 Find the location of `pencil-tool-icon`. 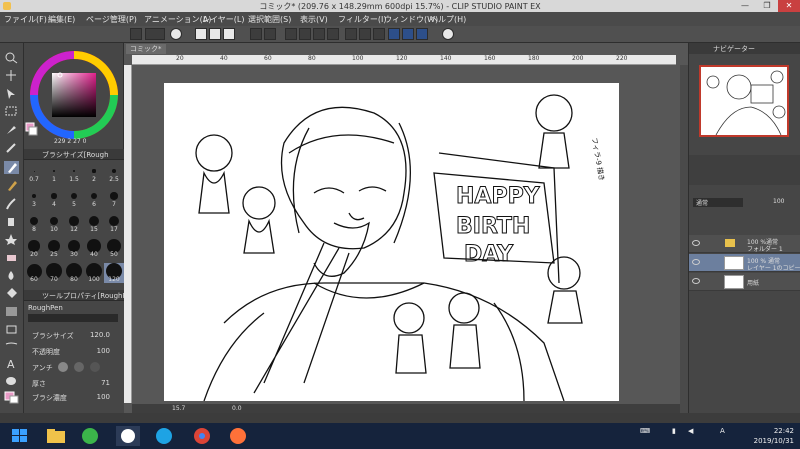

pencil-tool-icon is located at coordinates (11, 185).